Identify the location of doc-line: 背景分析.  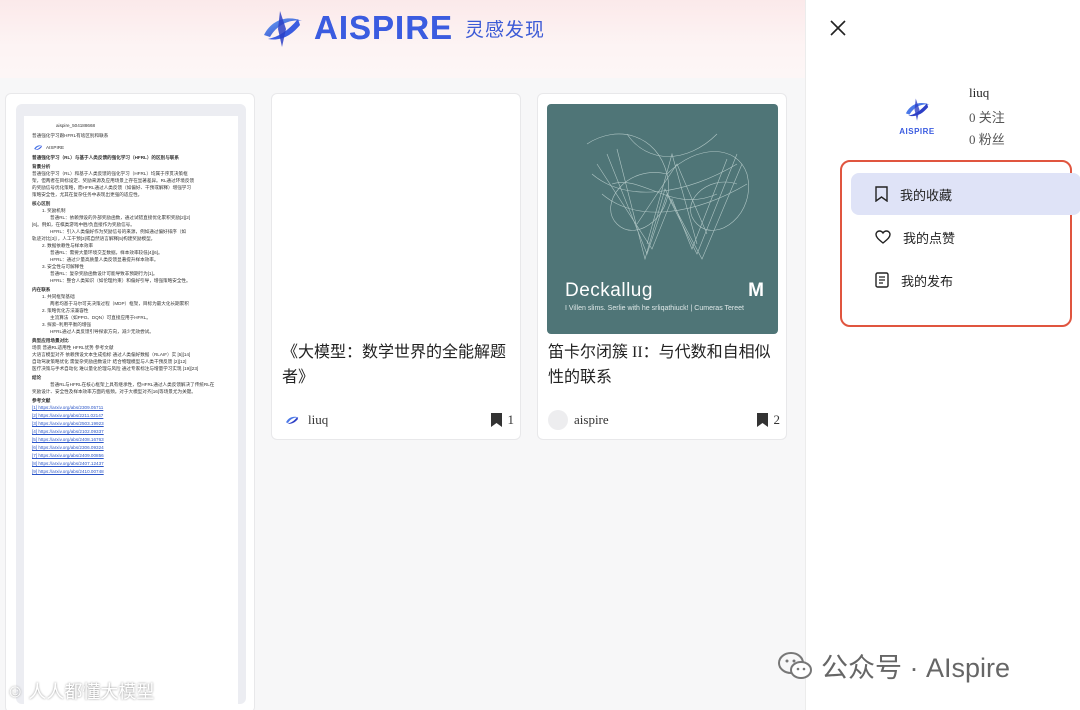
(41, 166).